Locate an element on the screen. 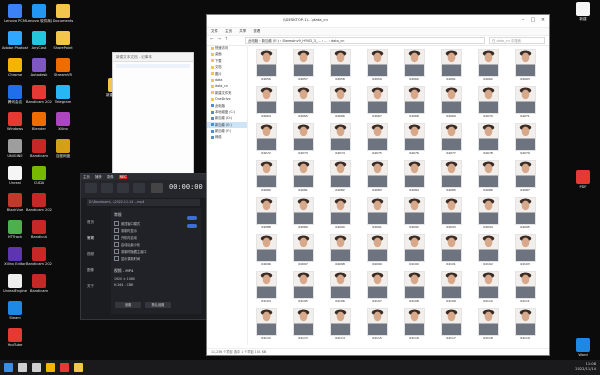 The width and height of the screenshot is (600, 375). desktop-shortcut: UNIGINE is located at coordinates (15, 148).